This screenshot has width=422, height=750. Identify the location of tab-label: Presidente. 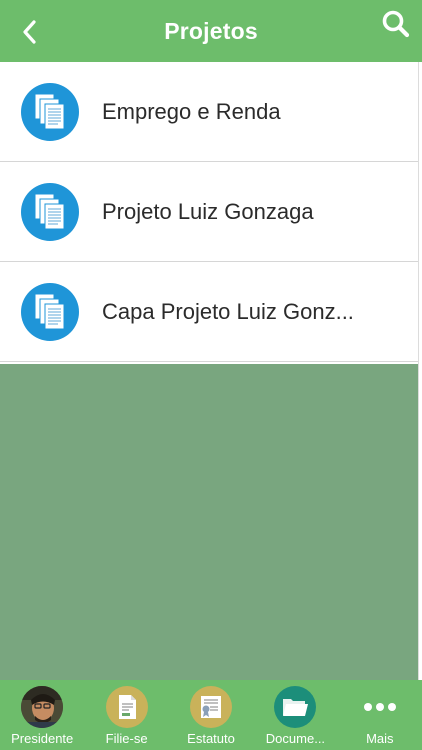
(42, 738).